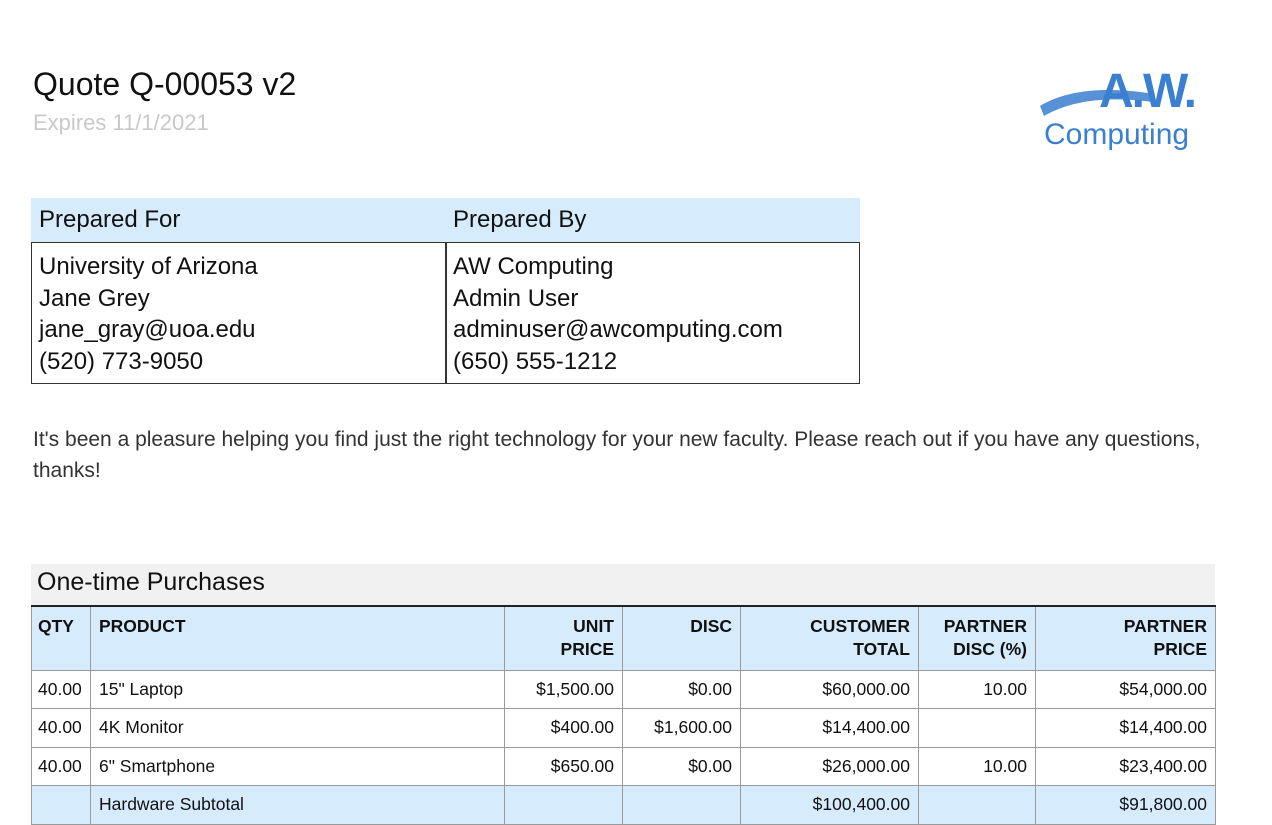 The width and height of the screenshot is (1272, 825). I want to click on quote-title: Quote Q-00053 v2, so click(165, 84).